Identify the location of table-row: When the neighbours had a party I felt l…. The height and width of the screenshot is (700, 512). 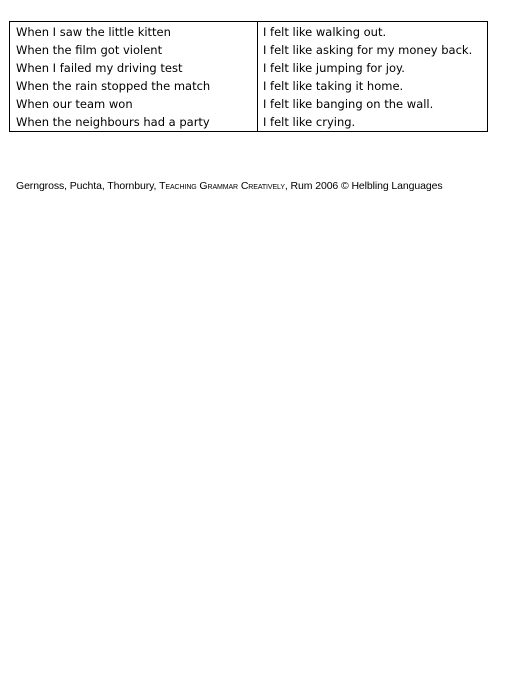
(248, 122).